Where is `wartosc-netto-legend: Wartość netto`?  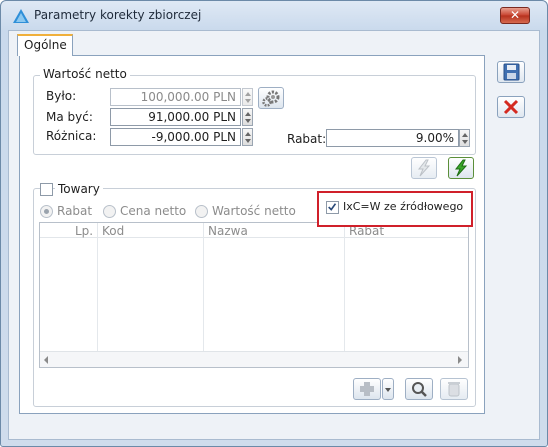 wartosc-netto-legend: Wartość netto is located at coordinates (85, 74).